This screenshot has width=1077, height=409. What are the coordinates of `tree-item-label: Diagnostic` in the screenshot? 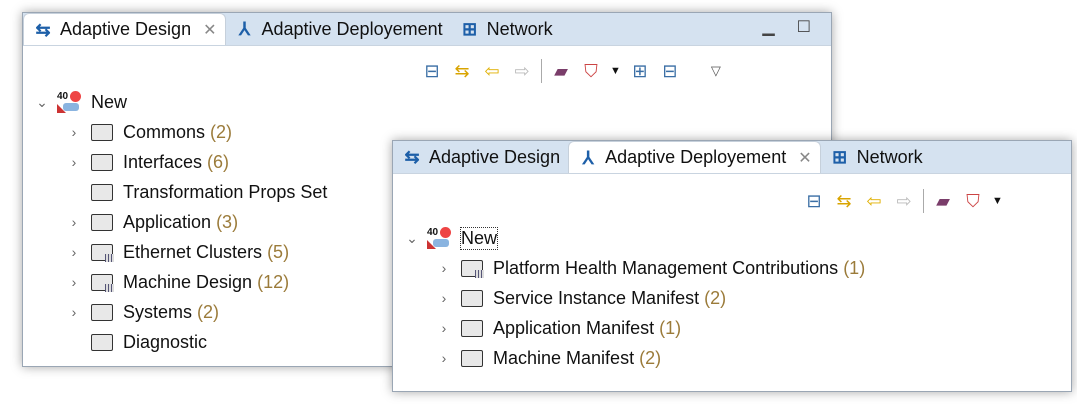 It's located at (165, 341).